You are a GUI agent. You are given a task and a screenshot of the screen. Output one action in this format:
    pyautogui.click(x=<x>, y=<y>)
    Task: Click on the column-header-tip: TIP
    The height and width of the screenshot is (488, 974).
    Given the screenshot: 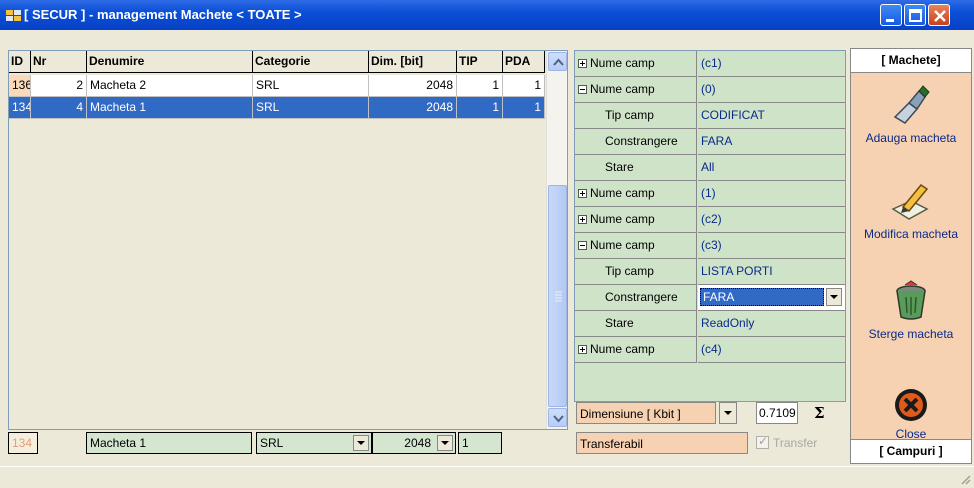 What is the action you would take?
    pyautogui.click(x=480, y=62)
    